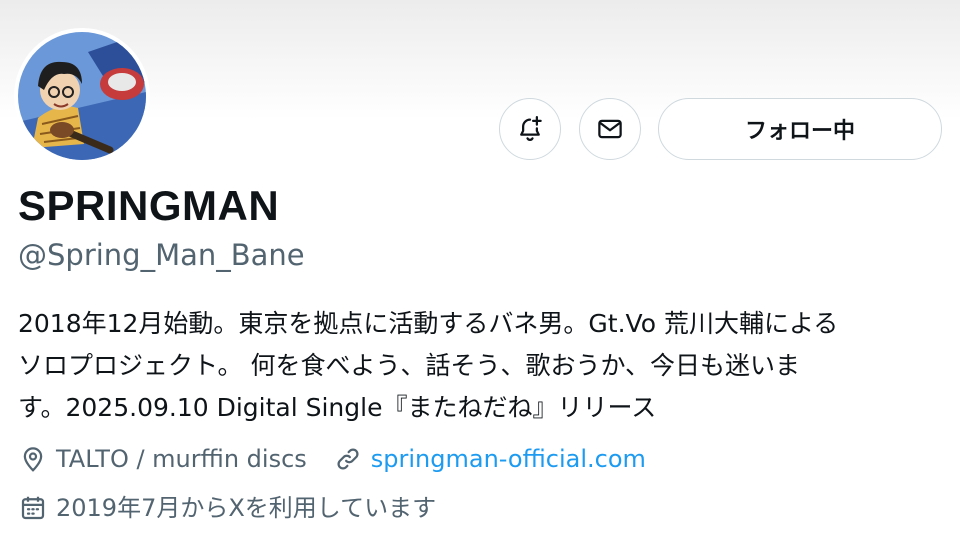 Image resolution: width=960 pixels, height=551 pixels. I want to click on notify-button, so click(530, 129).